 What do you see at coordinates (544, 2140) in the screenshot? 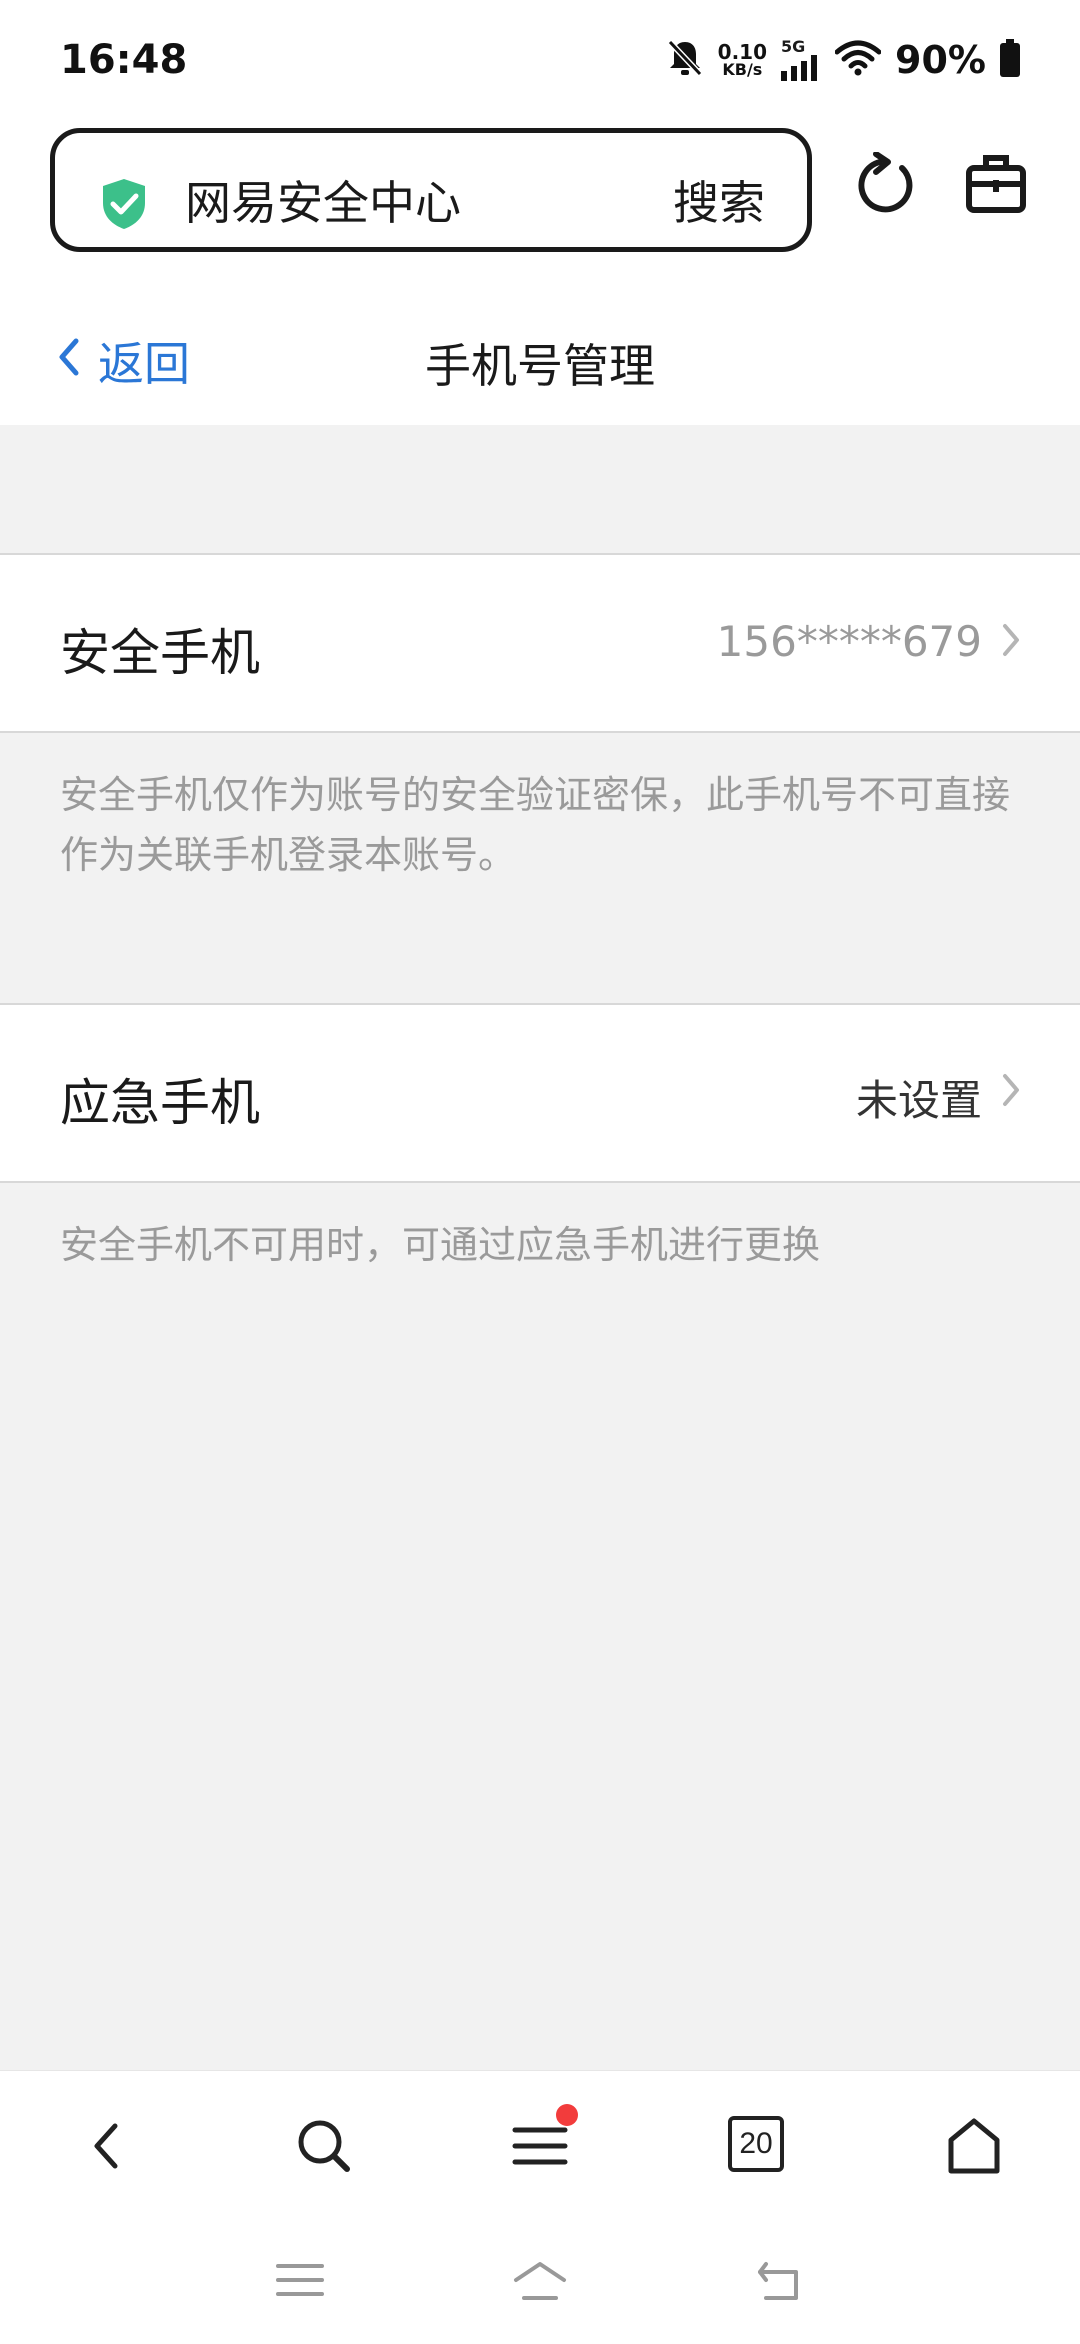
I see `menu-icon` at bounding box center [544, 2140].